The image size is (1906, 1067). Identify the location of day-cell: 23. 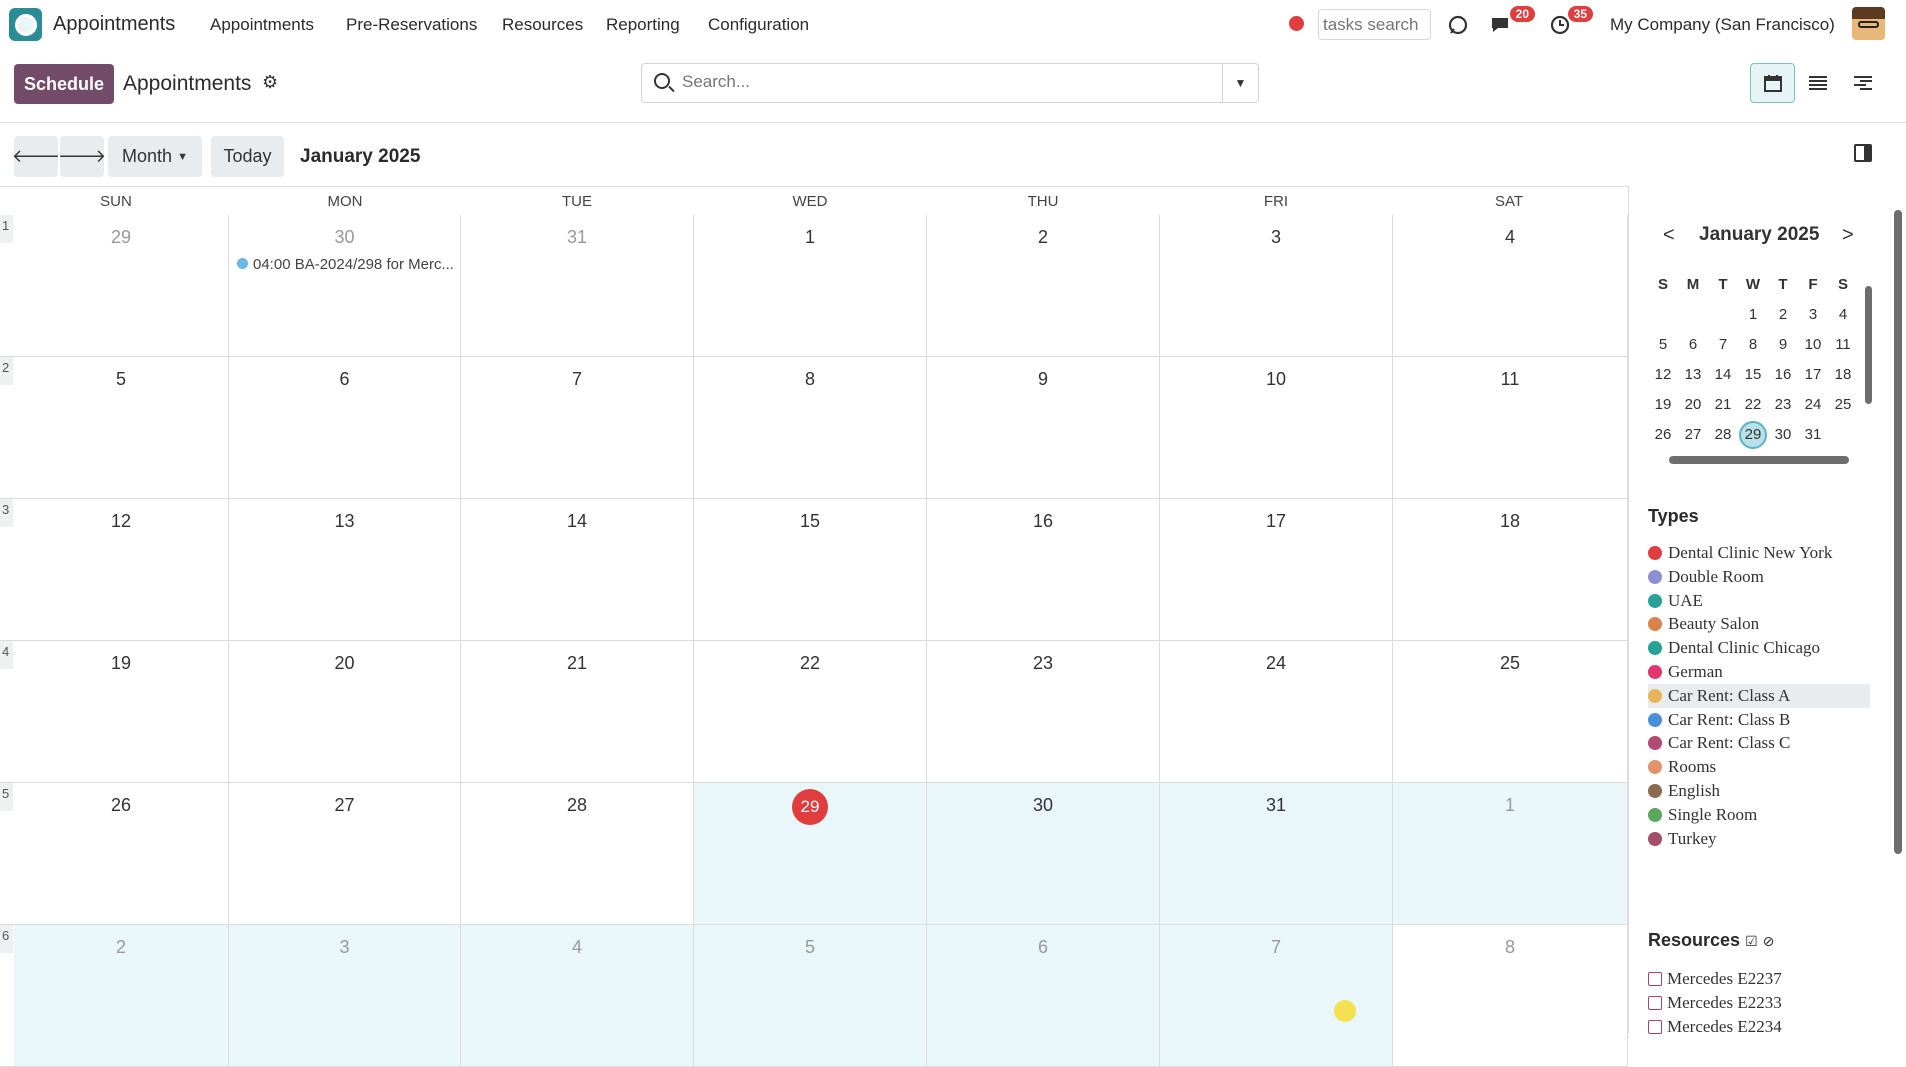
(1043, 711).